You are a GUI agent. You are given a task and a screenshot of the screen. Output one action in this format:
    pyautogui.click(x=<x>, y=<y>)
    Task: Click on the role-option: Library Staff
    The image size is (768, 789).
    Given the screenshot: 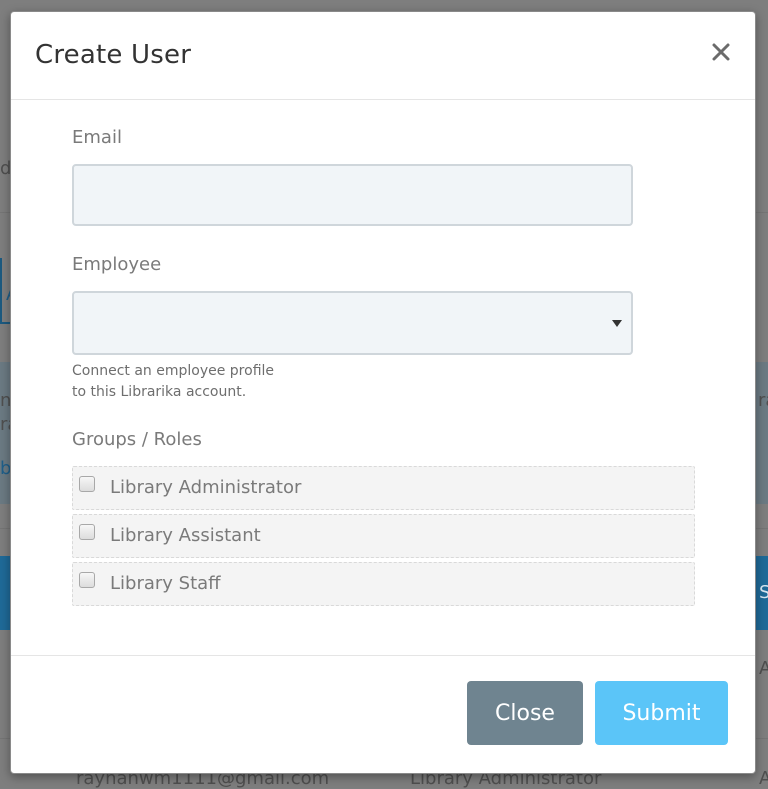 What is the action you would take?
    pyautogui.click(x=383, y=584)
    